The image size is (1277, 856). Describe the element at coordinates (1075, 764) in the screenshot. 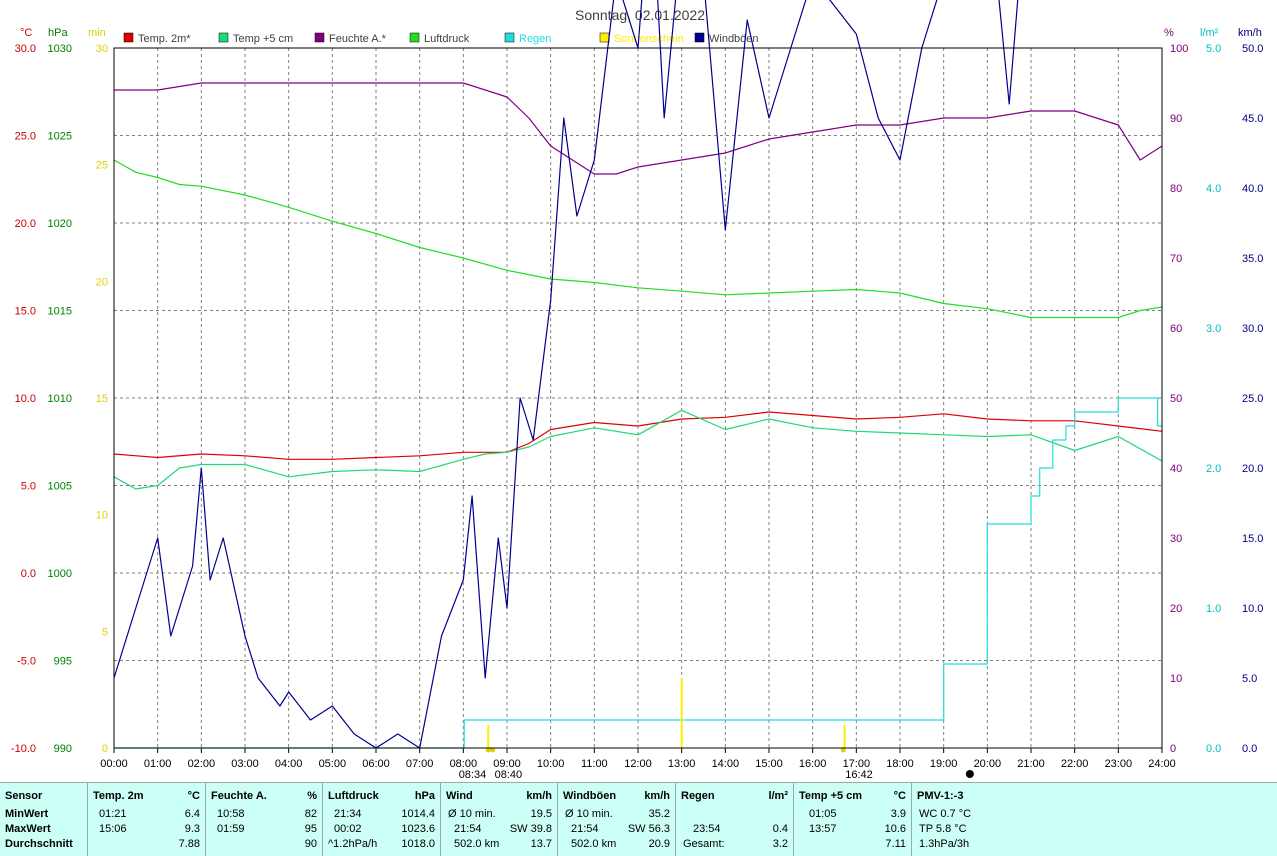

I see `x-tick-label: 22:00` at that location.